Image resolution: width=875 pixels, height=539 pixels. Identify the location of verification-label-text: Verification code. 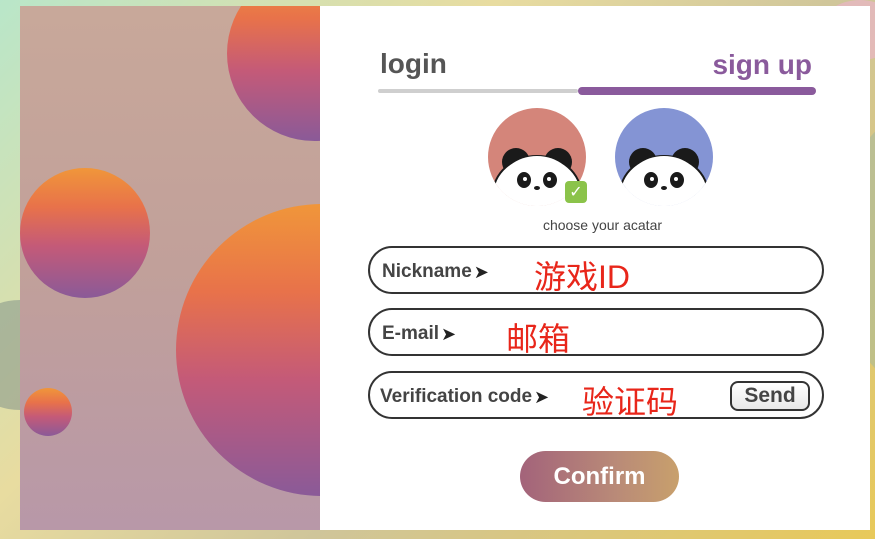
(456, 396).